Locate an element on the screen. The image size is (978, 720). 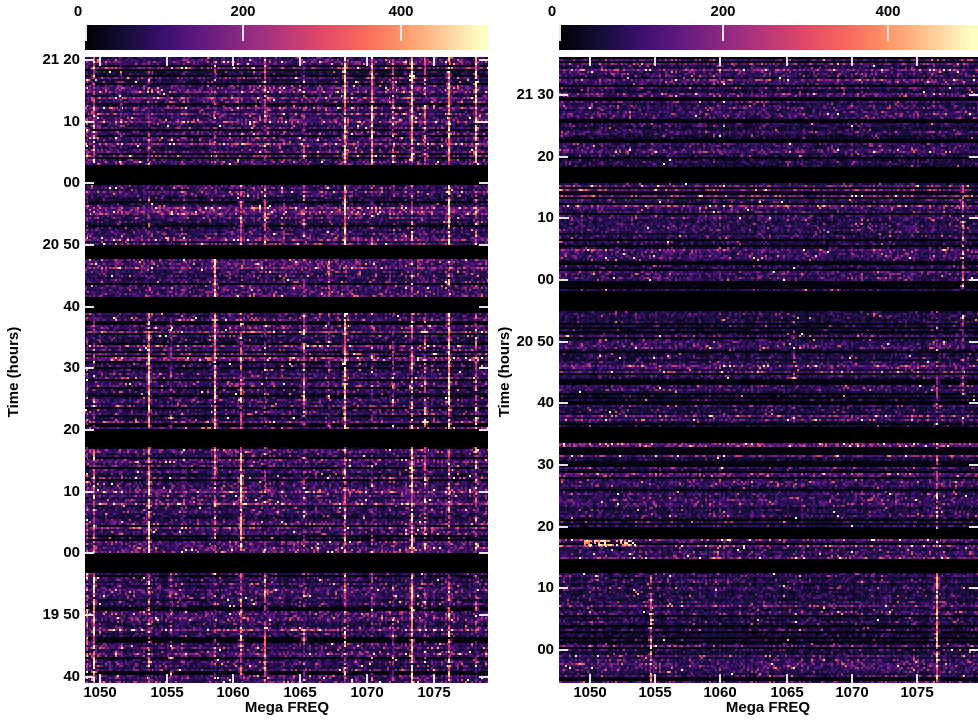
y-tick-label: 21 20 is located at coordinates (61, 59).